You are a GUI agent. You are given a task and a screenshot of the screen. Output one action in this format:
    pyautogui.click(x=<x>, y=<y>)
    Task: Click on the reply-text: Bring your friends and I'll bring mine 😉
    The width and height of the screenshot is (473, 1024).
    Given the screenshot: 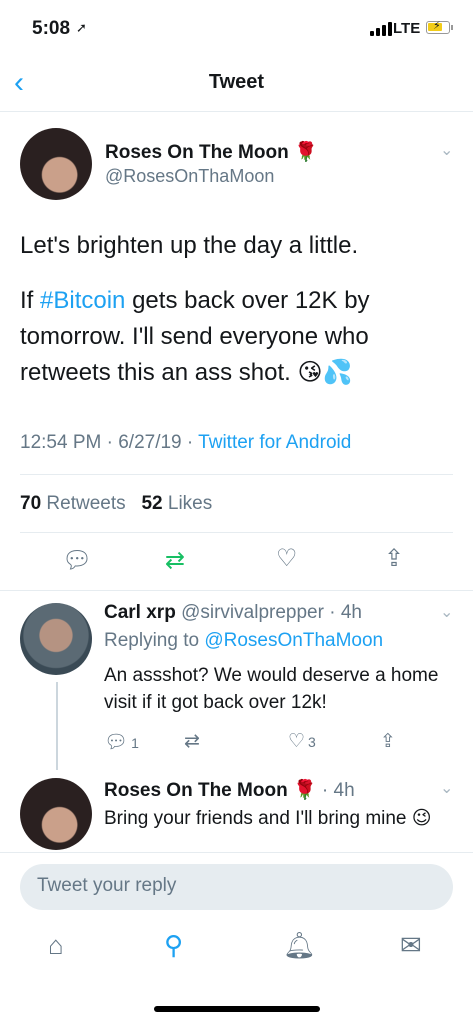 What is the action you would take?
    pyautogui.click(x=268, y=818)
    